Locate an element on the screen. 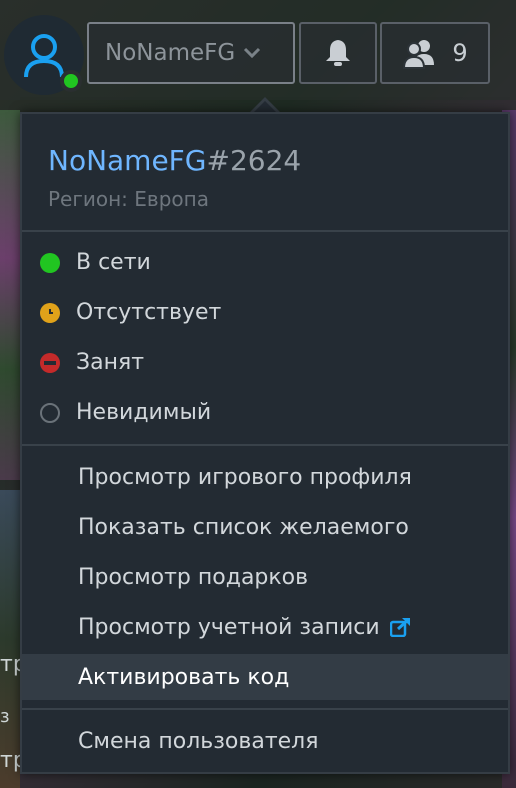 This screenshot has width=516, height=788. profile-tag: #2624 is located at coordinates (254, 160).